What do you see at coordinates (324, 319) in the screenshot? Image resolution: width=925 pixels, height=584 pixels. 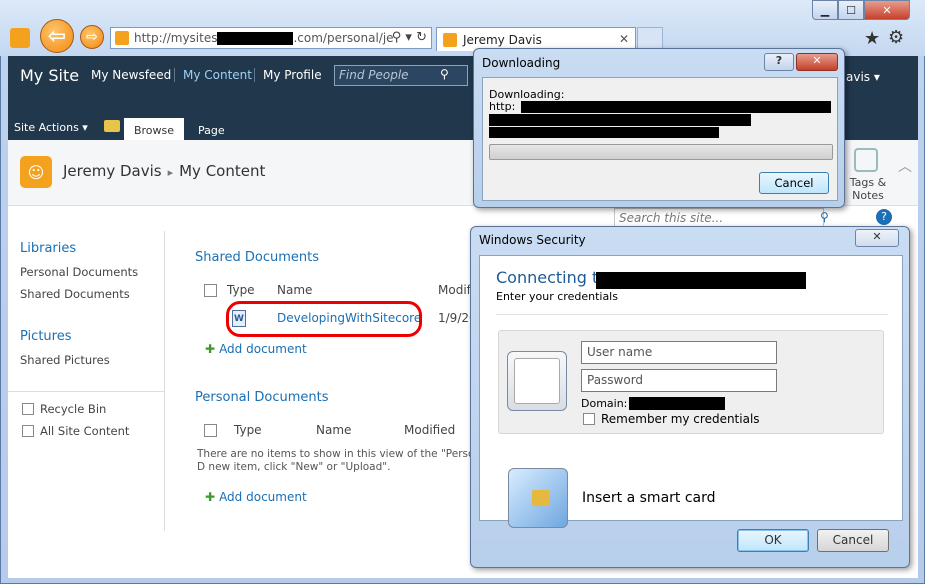 I see `red-highlight-annotation` at bounding box center [324, 319].